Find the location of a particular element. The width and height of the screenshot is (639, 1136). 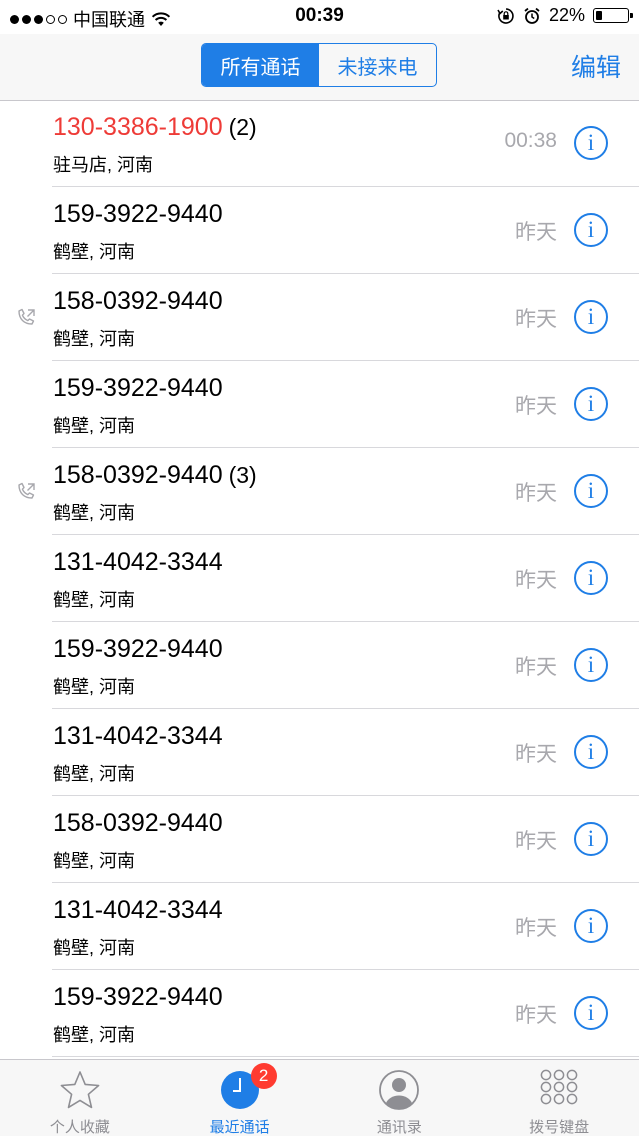

tab-label: 最近通话 is located at coordinates (239, 1127).